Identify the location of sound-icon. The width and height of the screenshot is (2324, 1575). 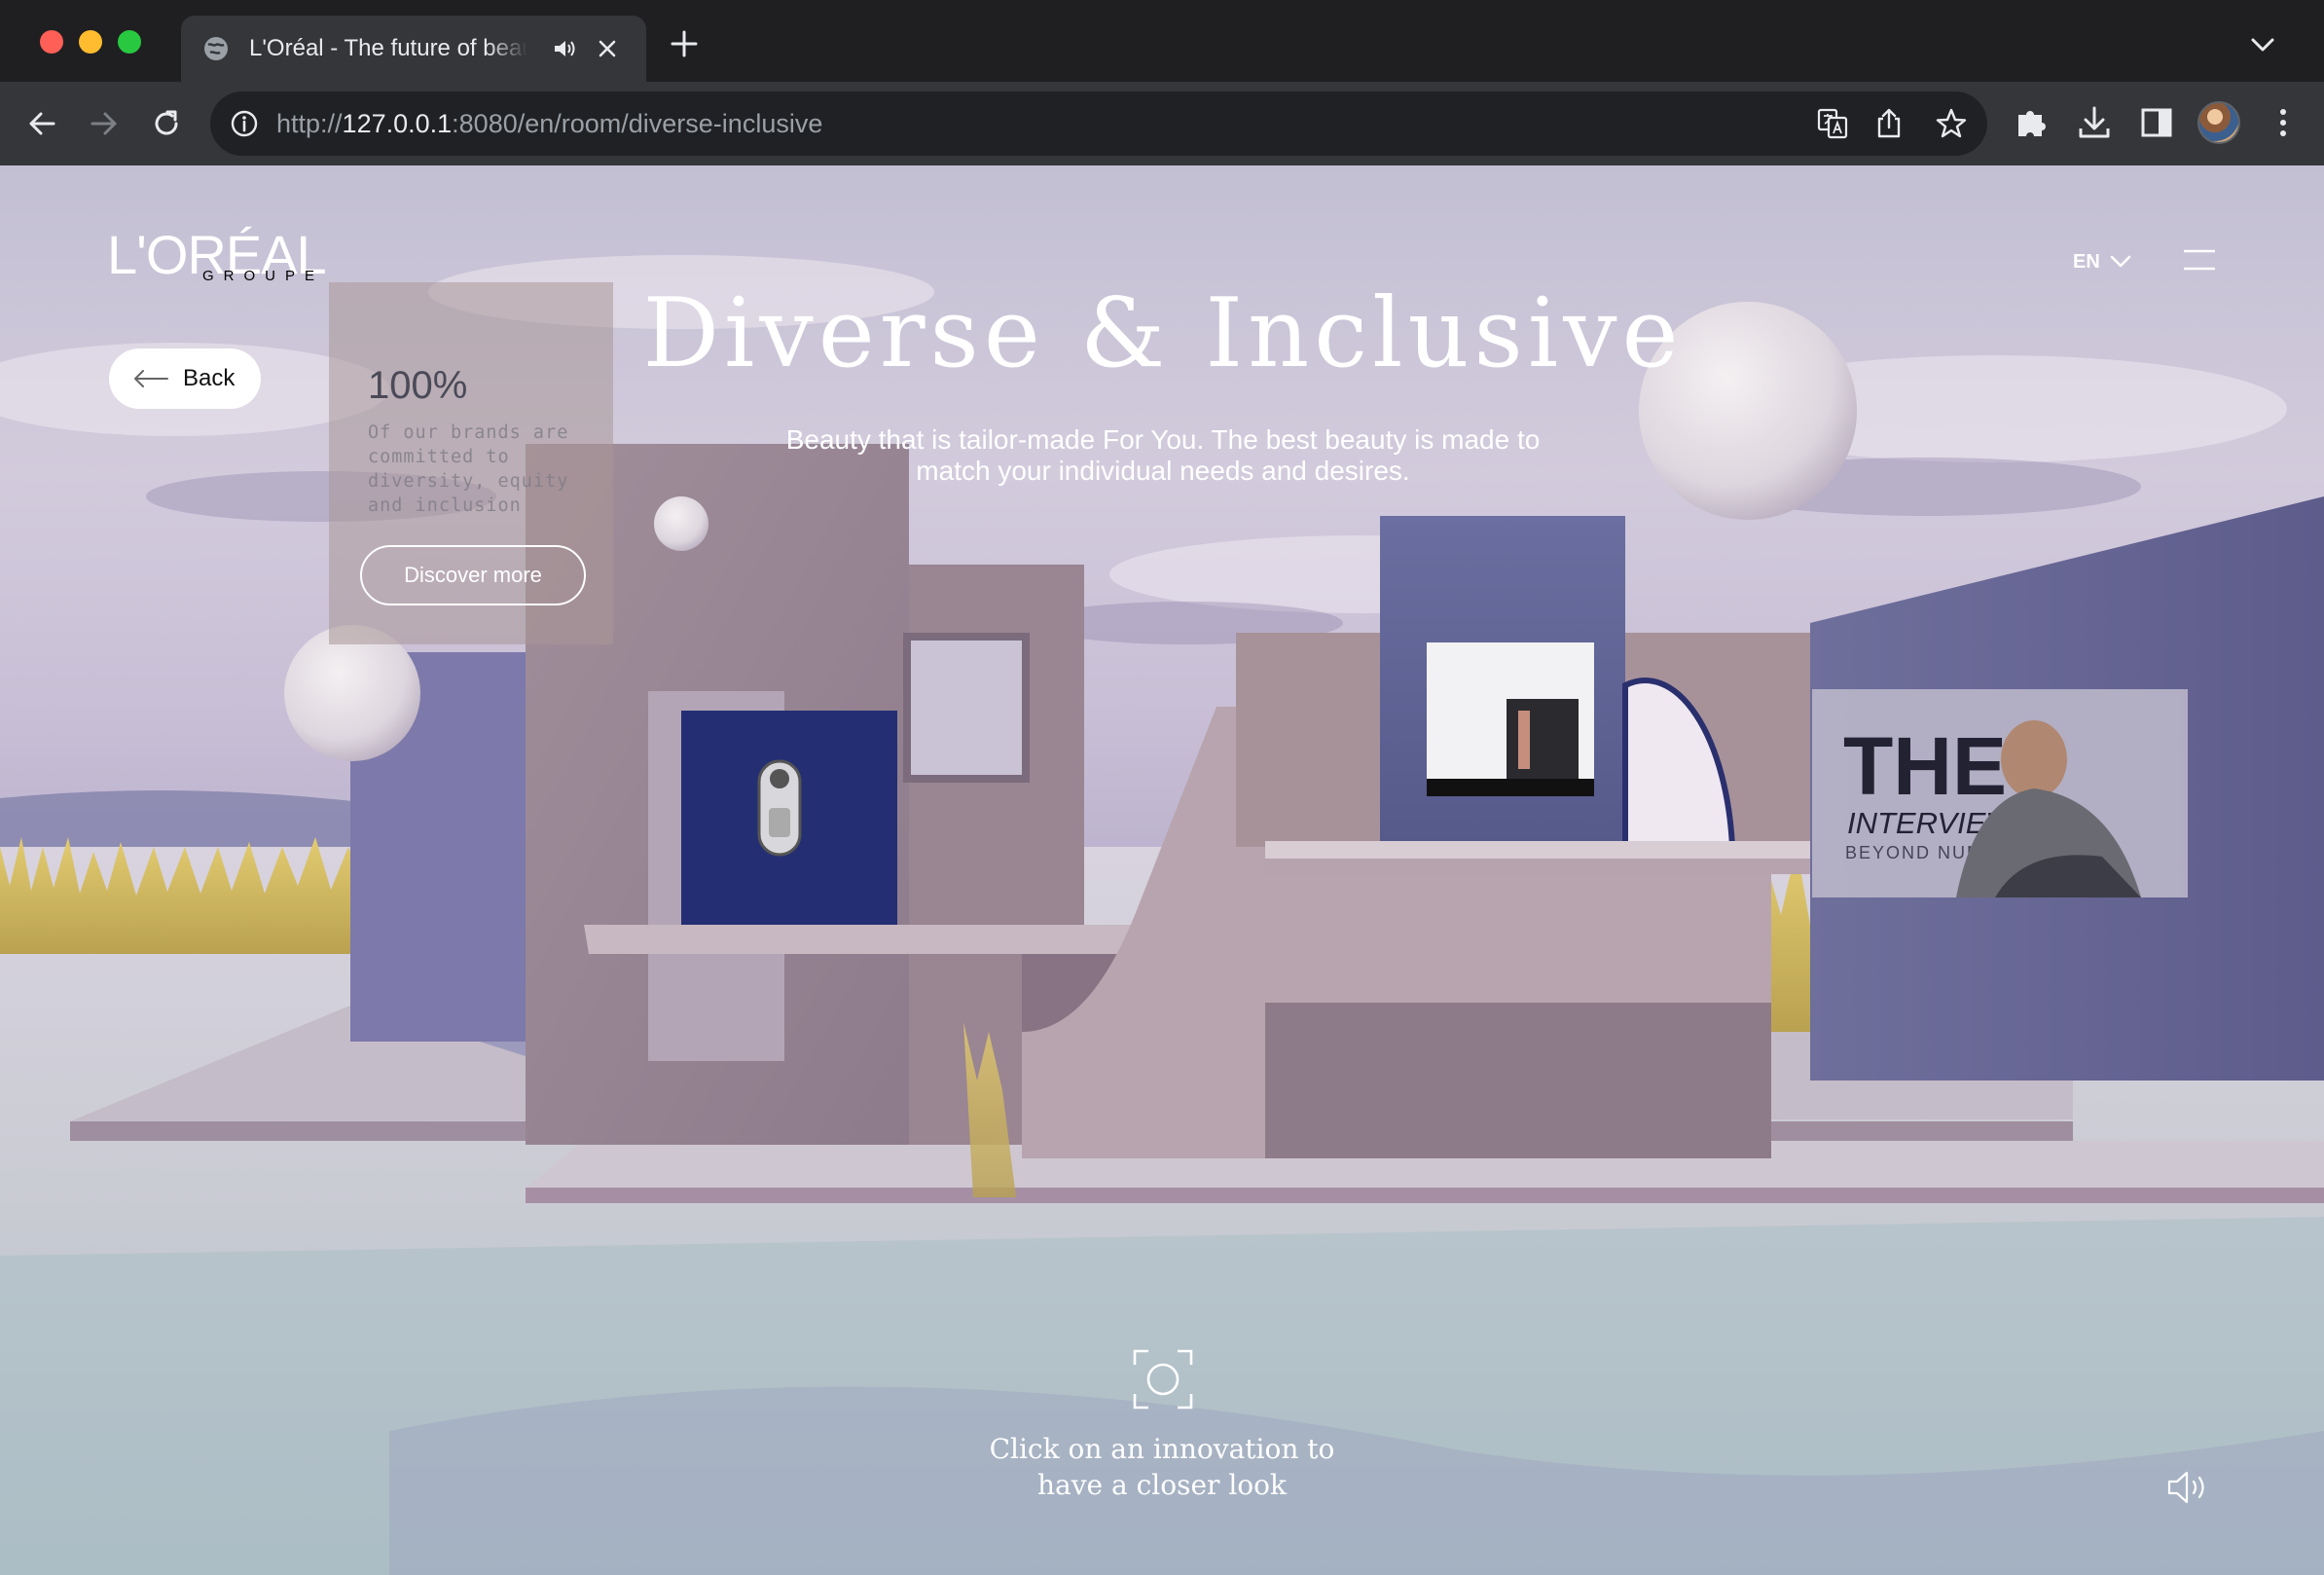
(2188, 1488).